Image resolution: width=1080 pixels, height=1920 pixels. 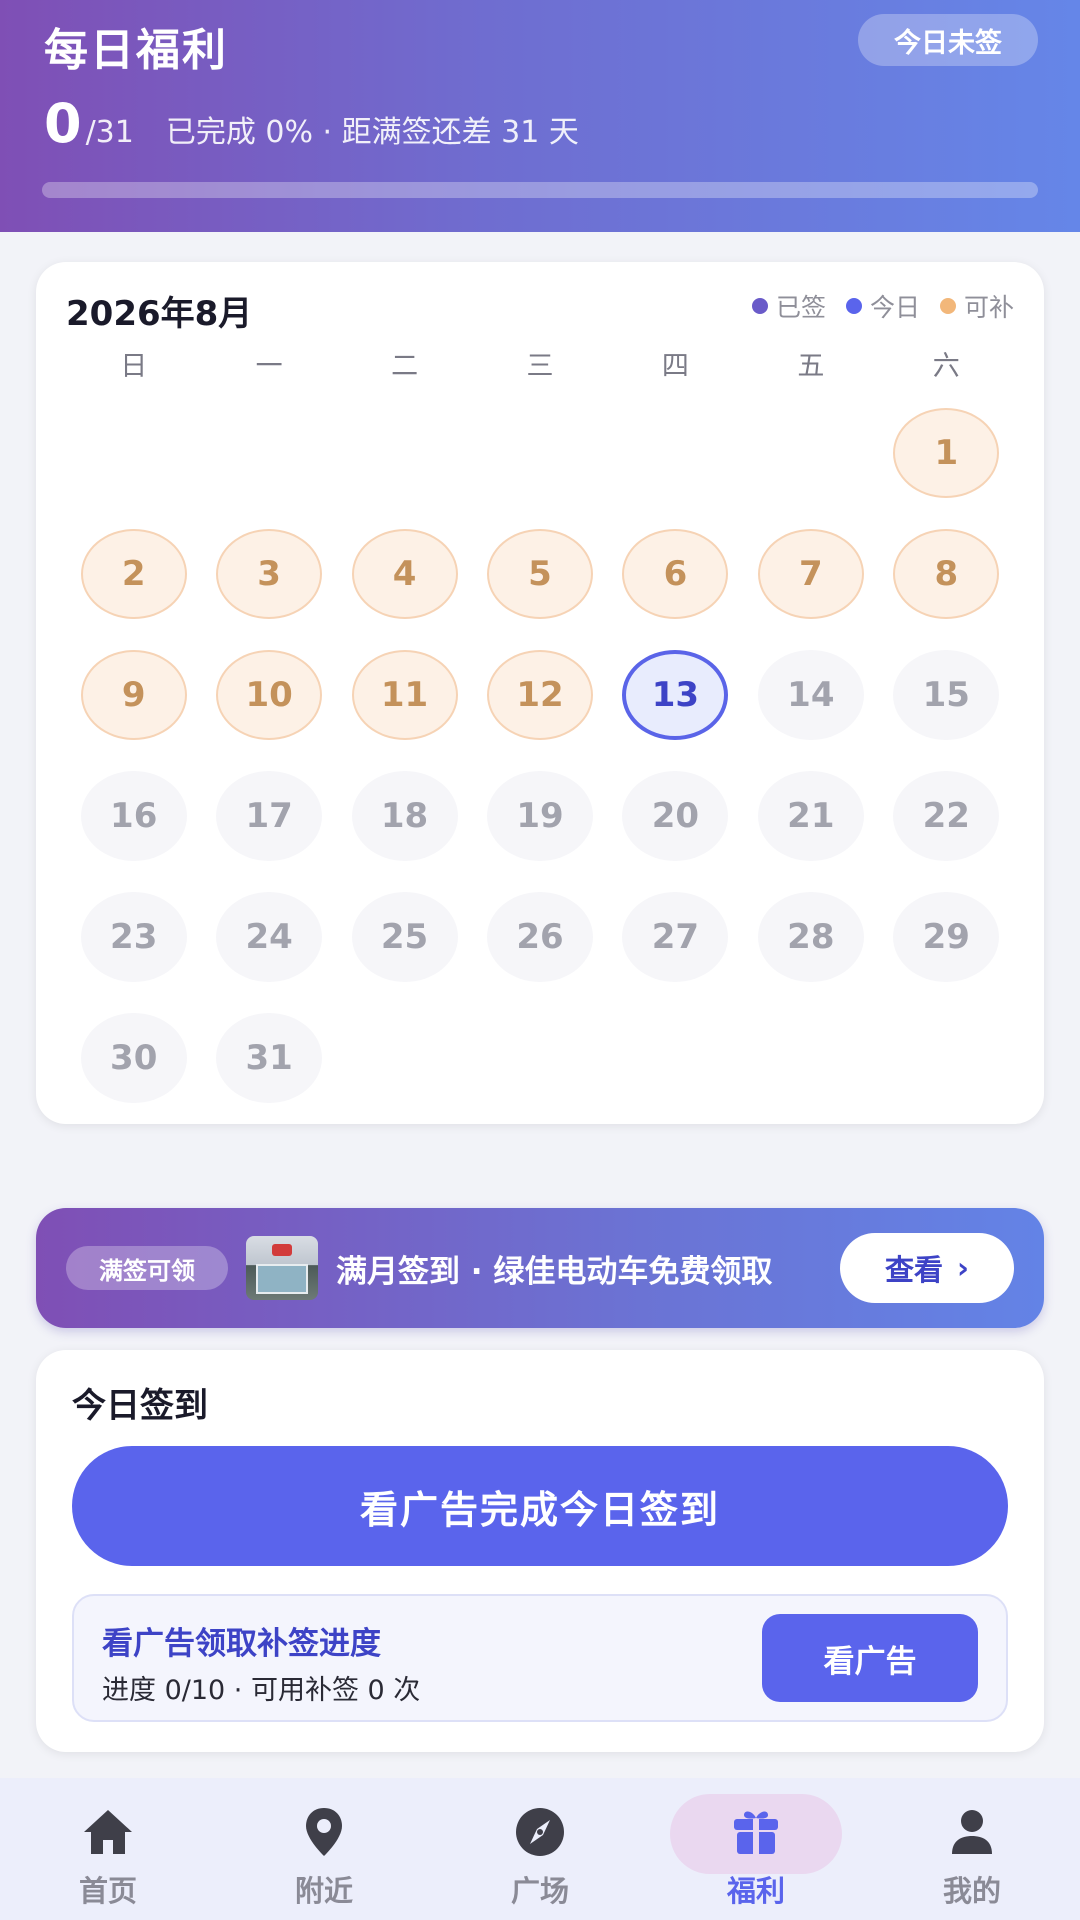 What do you see at coordinates (810, 694) in the screenshot?
I see `calendar-day-future: 14` at bounding box center [810, 694].